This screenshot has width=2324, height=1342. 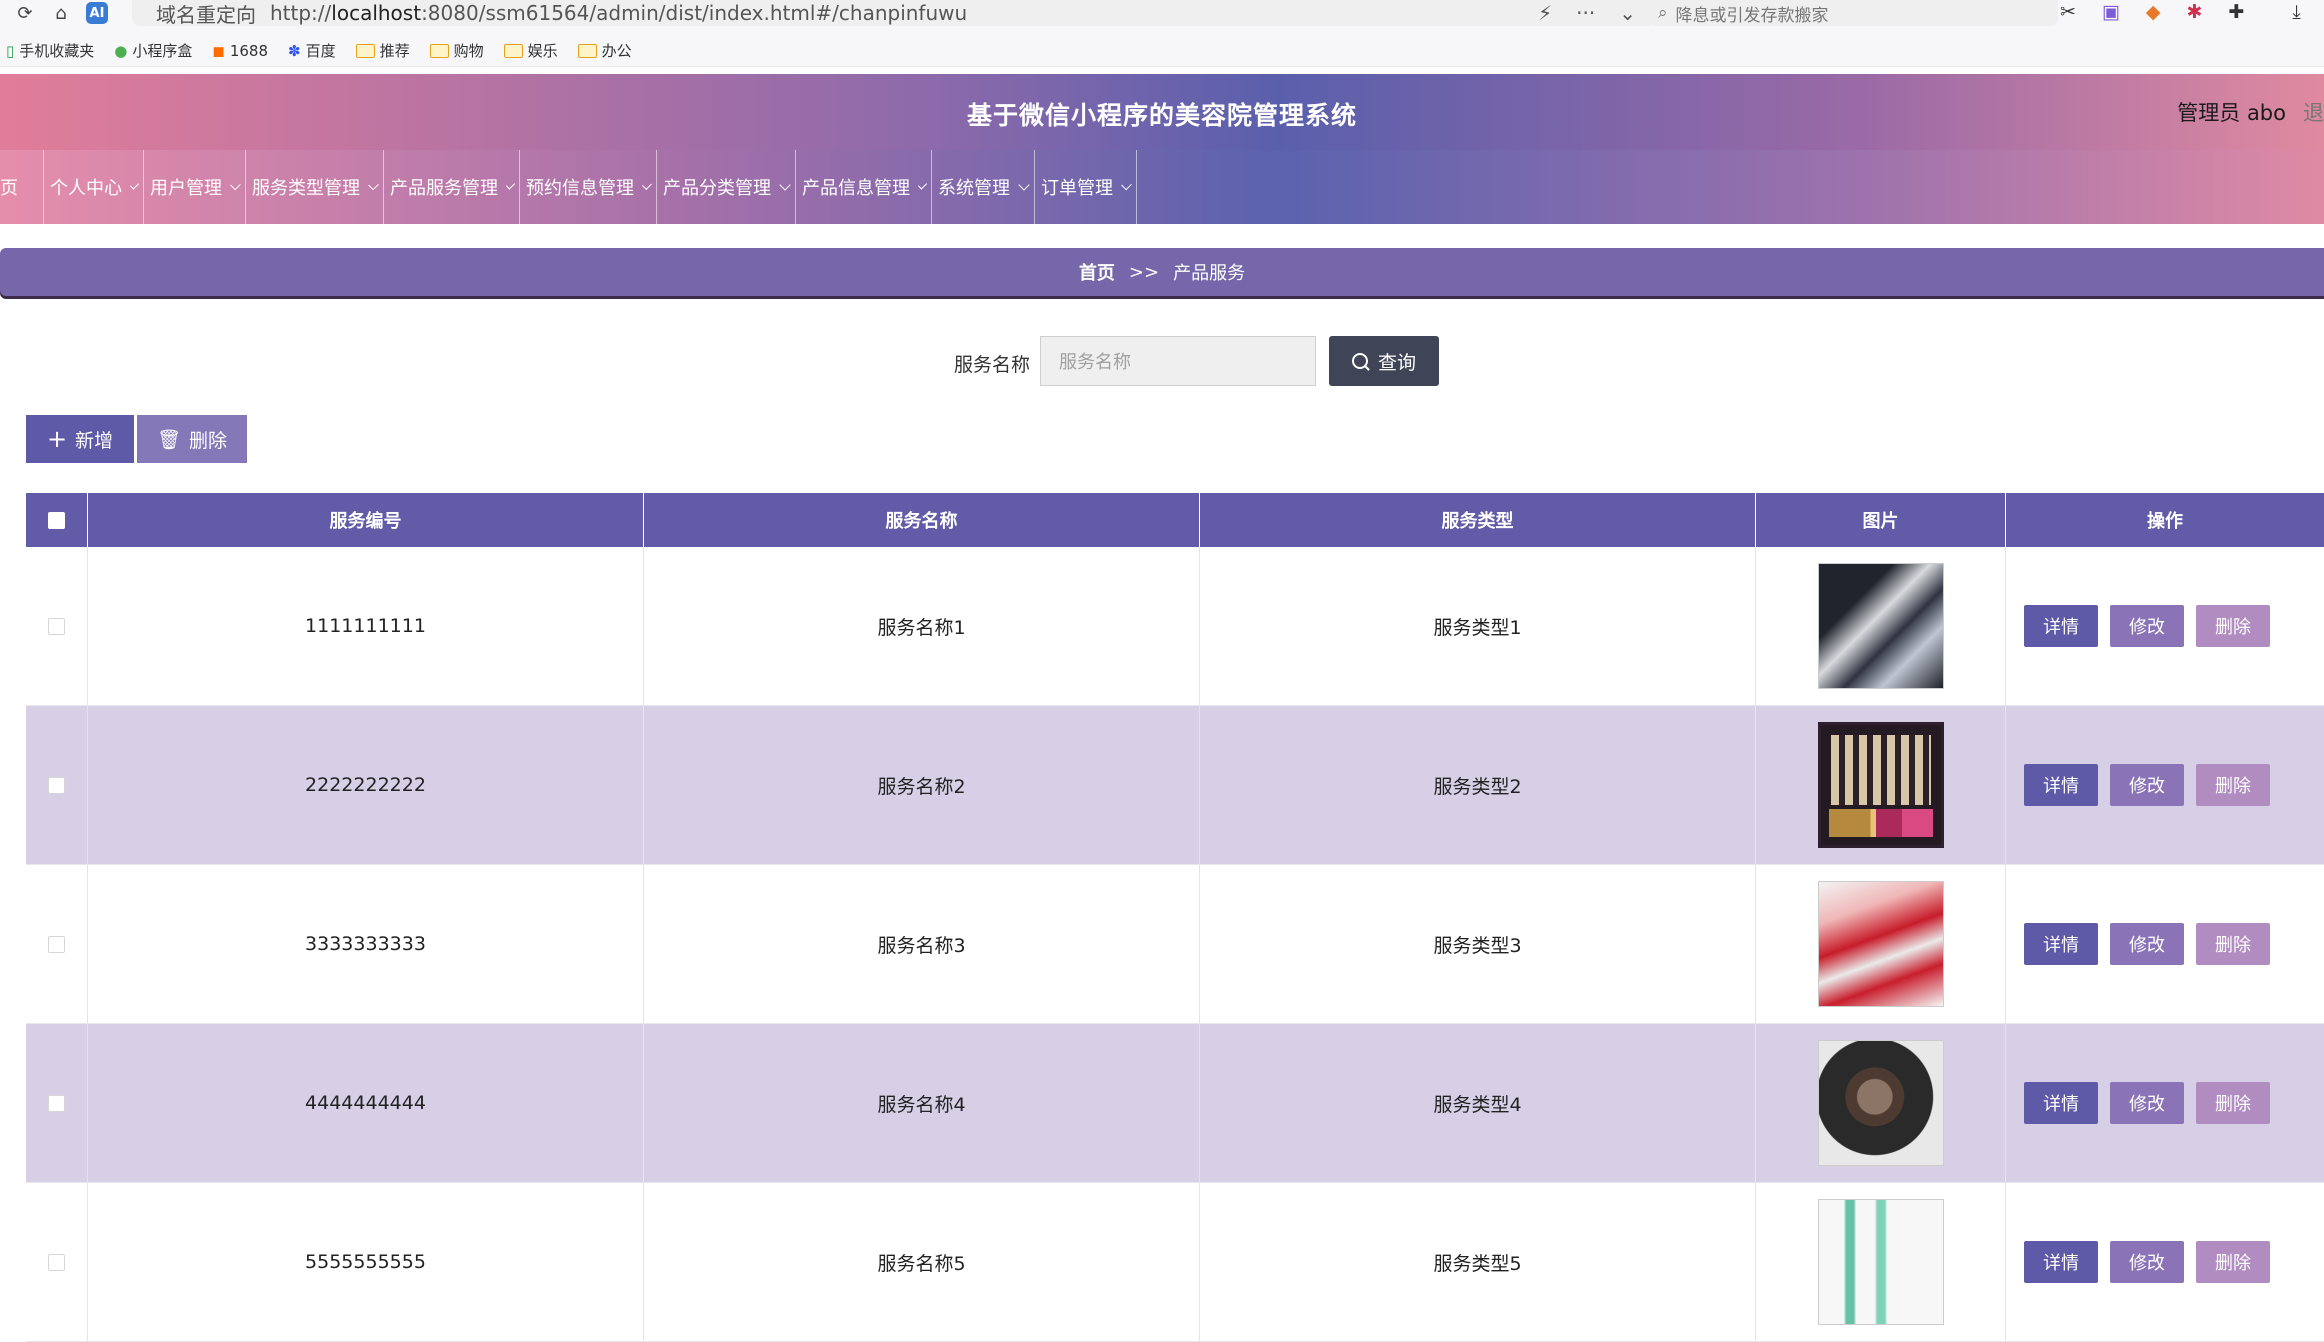 What do you see at coordinates (1853, 13) in the screenshot?
I see `browser-search-input: ⌕ 降息或引发存款搬家` at bounding box center [1853, 13].